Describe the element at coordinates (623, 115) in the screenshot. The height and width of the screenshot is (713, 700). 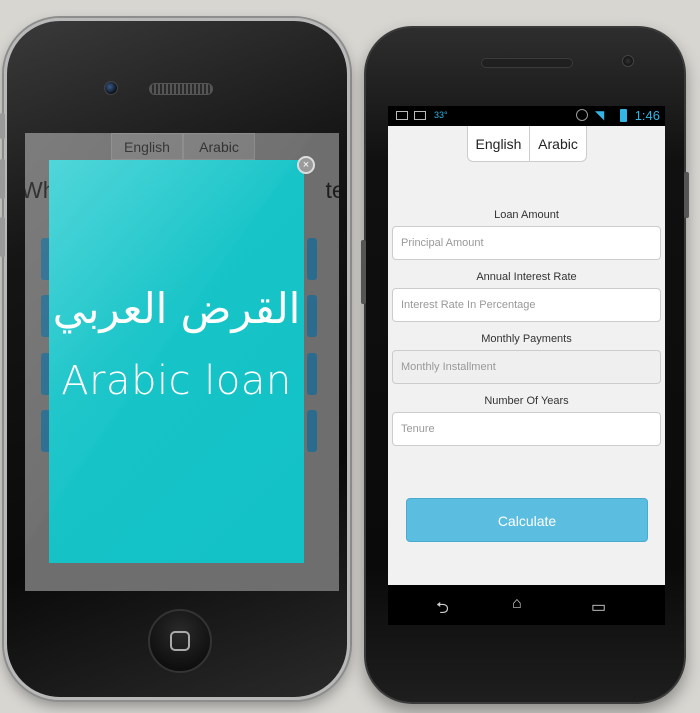
I see `battery-icon` at that location.